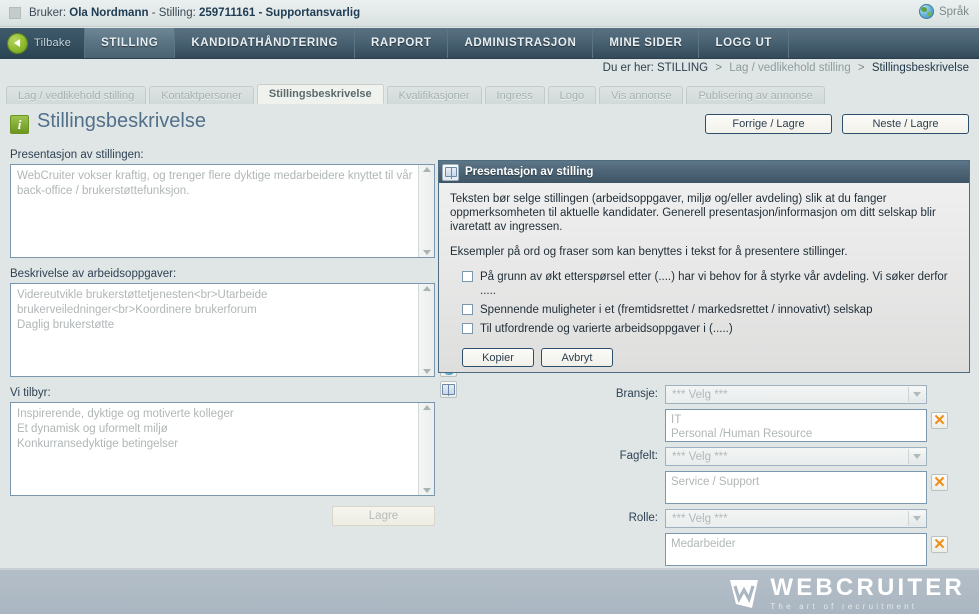  I want to click on tab-label: Ingress, so click(514, 95).